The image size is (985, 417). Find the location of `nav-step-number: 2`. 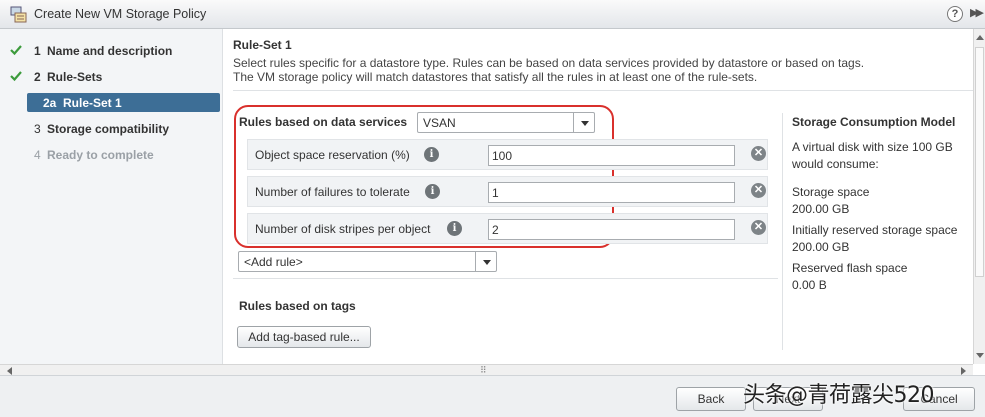

nav-step-number: 2 is located at coordinates (37, 77).